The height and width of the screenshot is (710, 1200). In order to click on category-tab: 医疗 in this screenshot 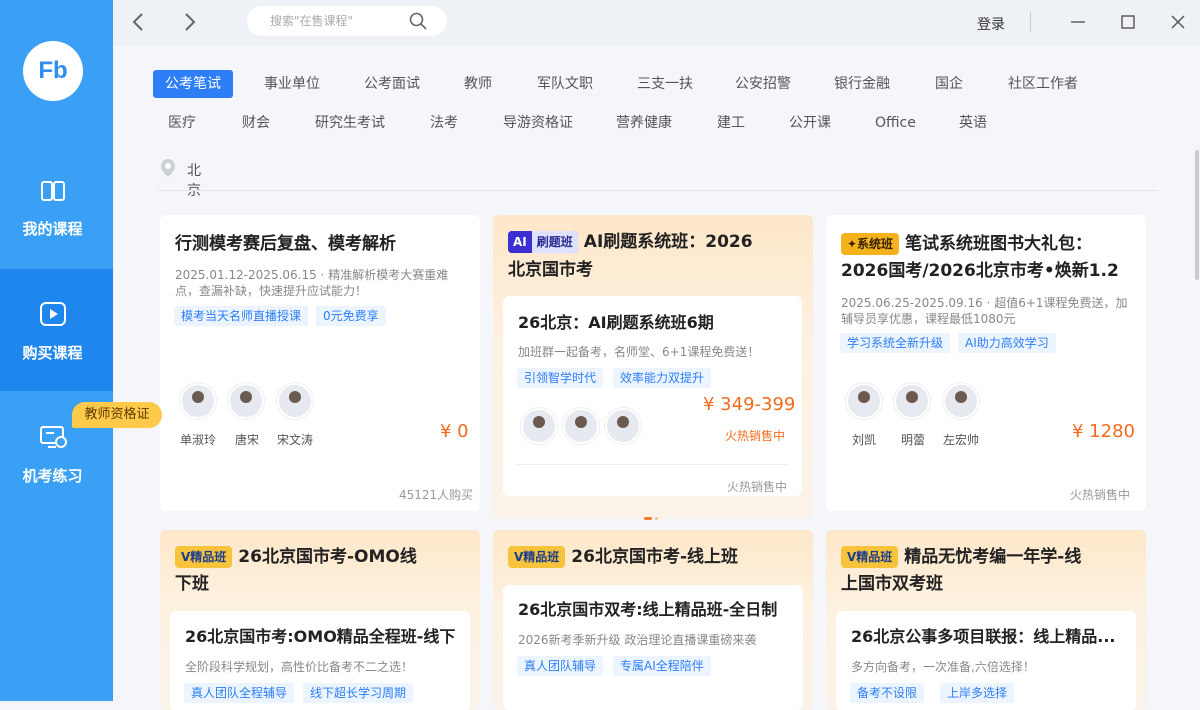, I will do `click(182, 123)`.